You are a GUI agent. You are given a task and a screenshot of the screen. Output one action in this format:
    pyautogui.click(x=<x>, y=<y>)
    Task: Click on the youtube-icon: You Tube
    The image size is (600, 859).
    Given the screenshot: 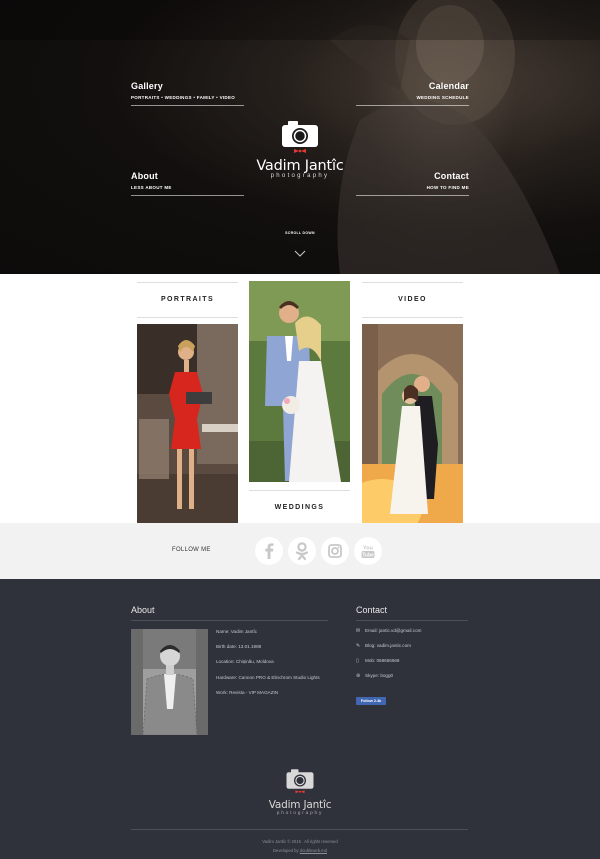 What is the action you would take?
    pyautogui.click(x=368, y=551)
    